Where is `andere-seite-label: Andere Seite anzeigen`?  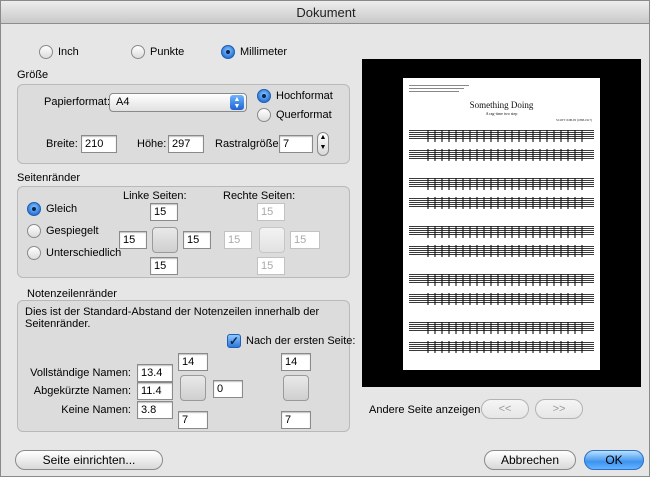 andere-seite-label: Andere Seite anzeigen is located at coordinates (425, 410).